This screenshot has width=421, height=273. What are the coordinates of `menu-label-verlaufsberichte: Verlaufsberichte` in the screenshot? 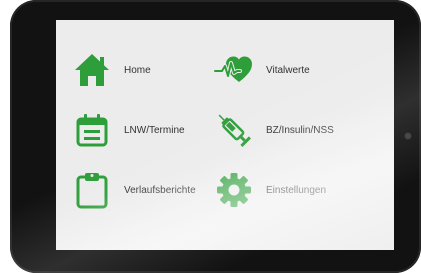 It's located at (160, 190).